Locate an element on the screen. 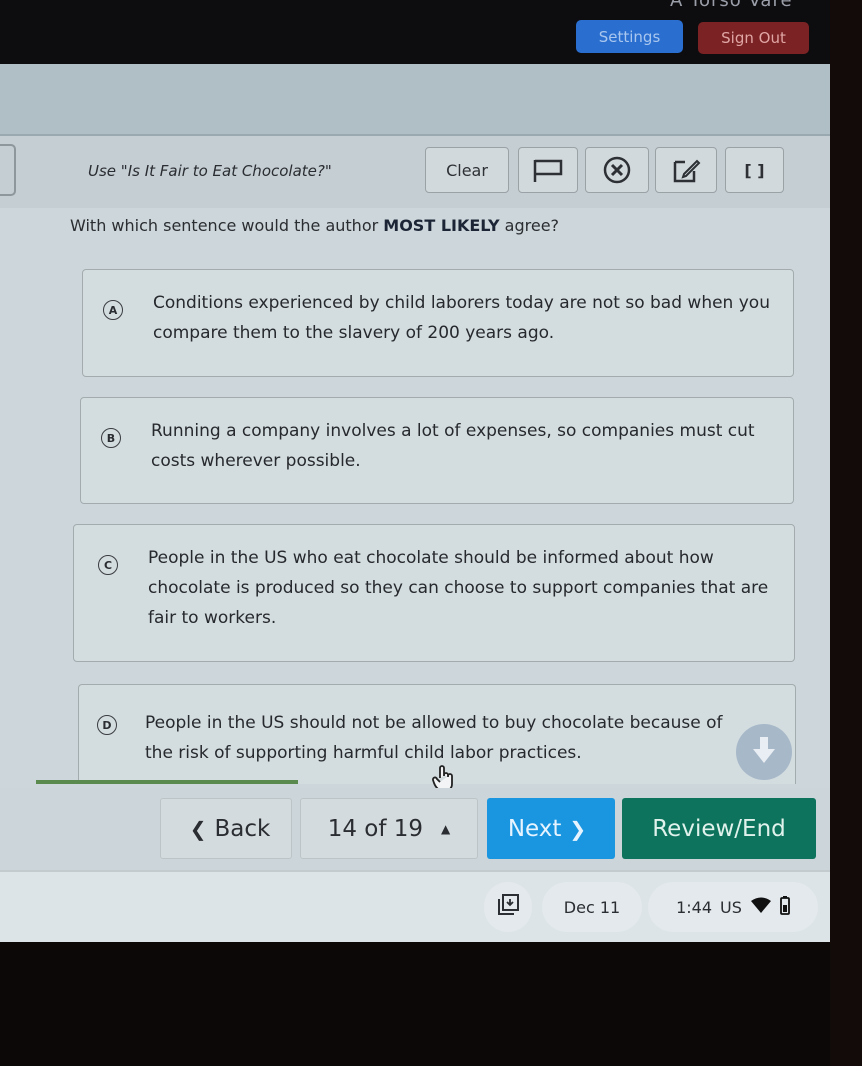  progress-bar is located at coordinates (167, 782).